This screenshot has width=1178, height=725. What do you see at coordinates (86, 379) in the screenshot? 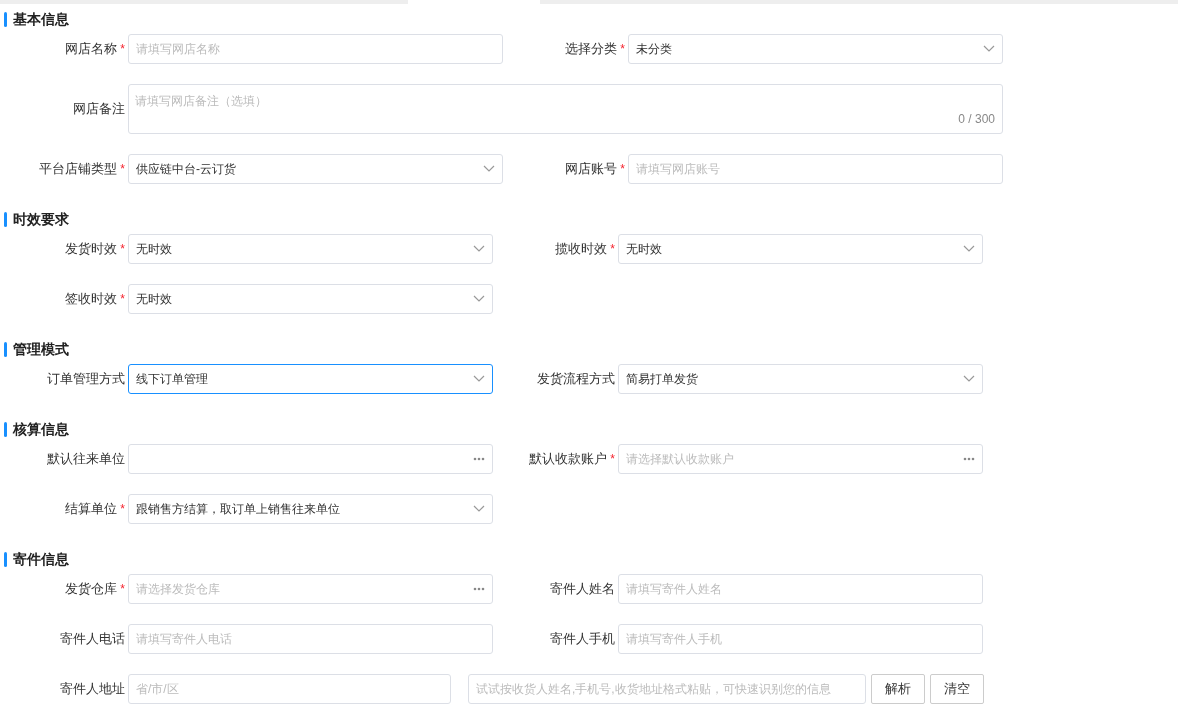
I see `field-label: 订单管理方式` at bounding box center [86, 379].